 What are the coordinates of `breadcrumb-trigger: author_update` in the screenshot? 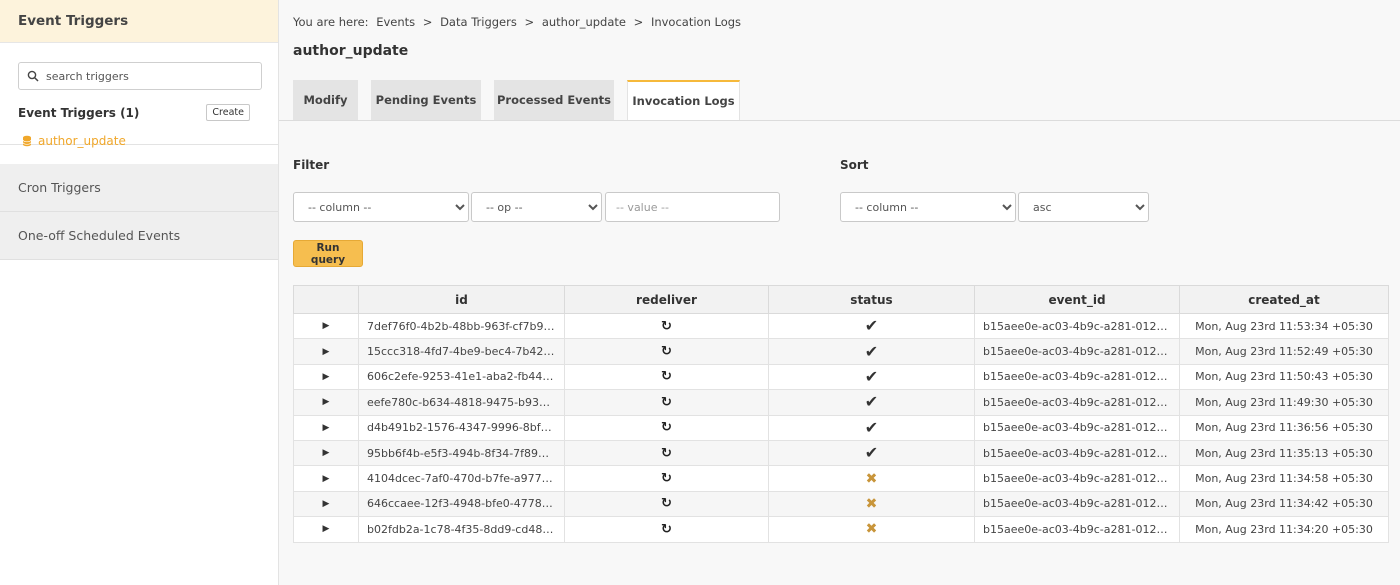 It's located at (584, 22).